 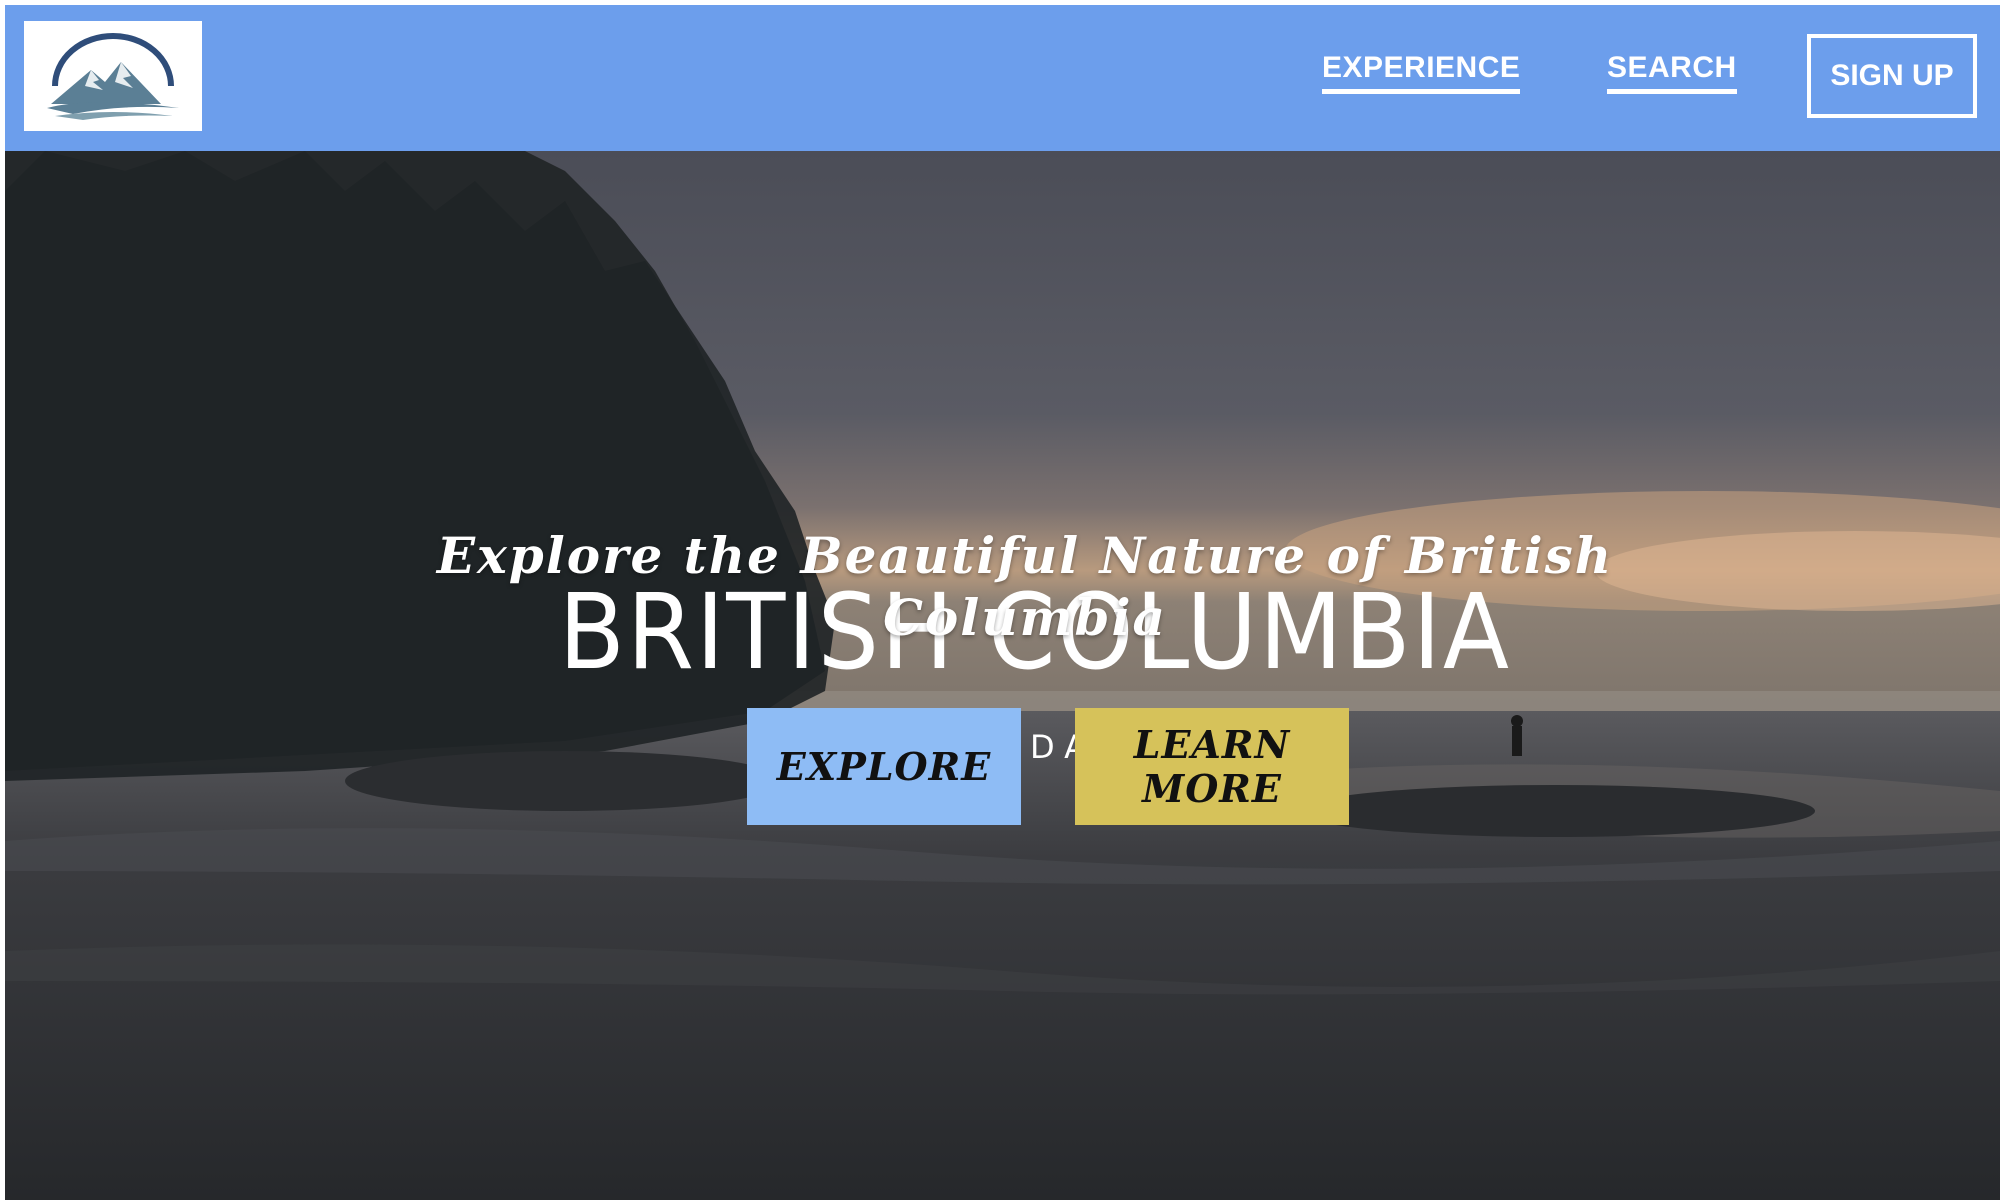 I want to click on explore-button: EXPLORE, so click(x=884, y=766).